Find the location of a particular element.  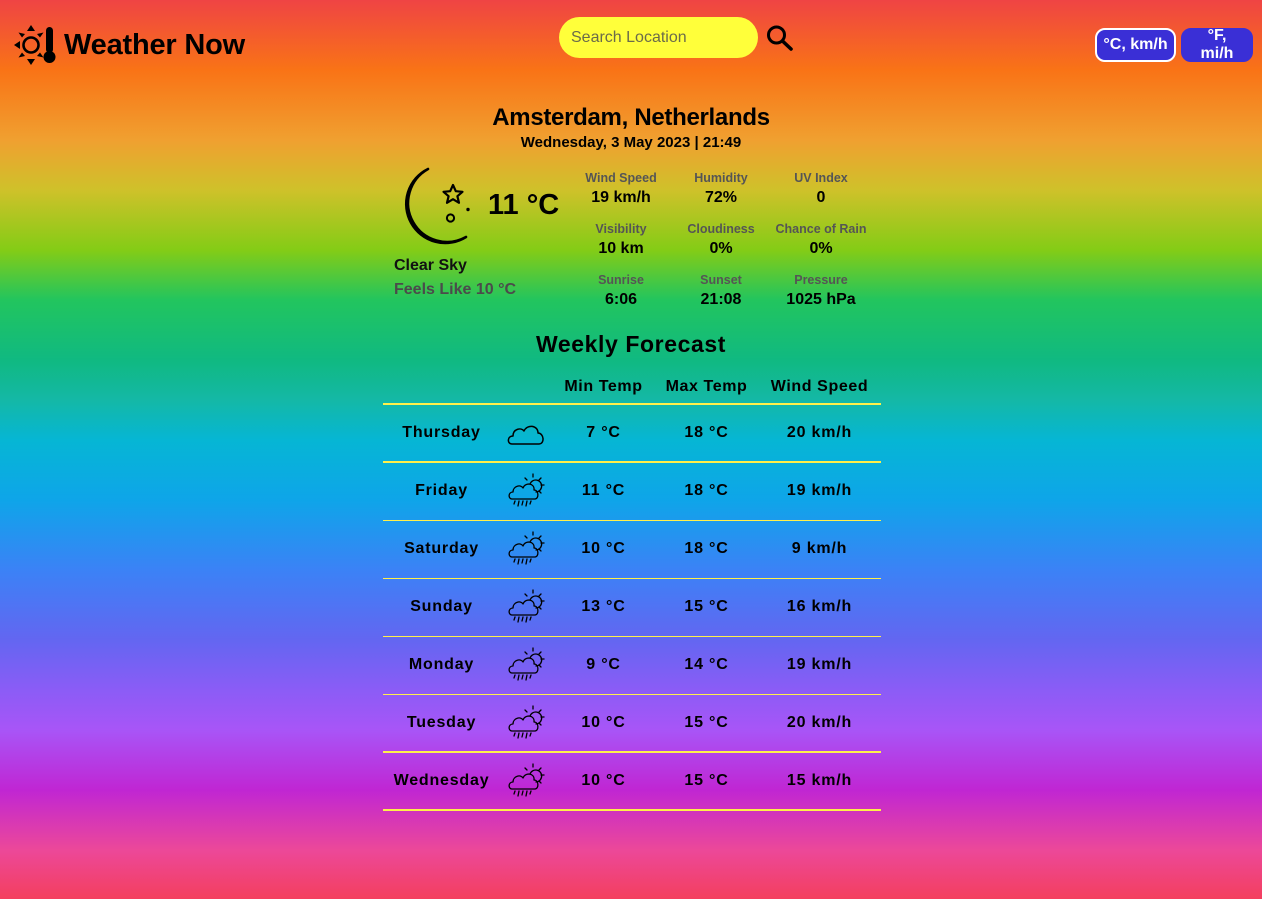

header-wind-speed: Wind Speed is located at coordinates (819, 386).